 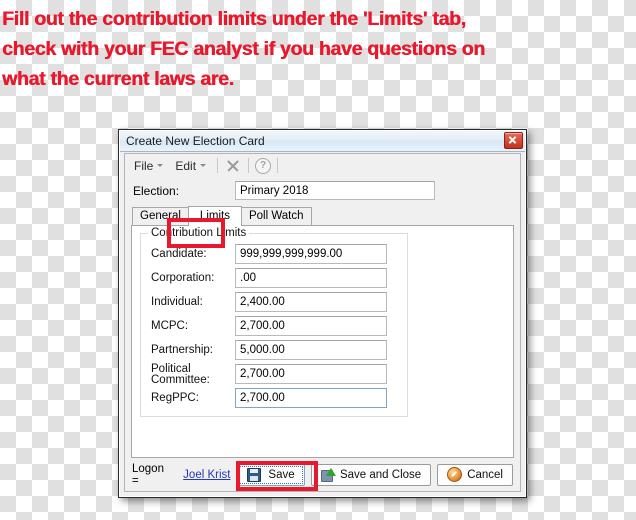 I want to click on save-button-label: Save, so click(x=281, y=474).